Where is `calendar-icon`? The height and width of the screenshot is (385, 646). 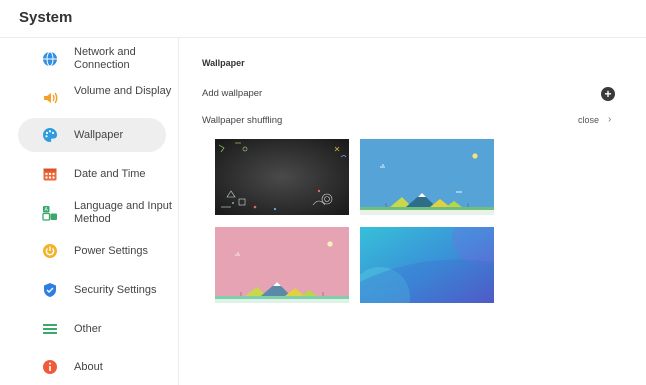
calendar-icon is located at coordinates (50, 174).